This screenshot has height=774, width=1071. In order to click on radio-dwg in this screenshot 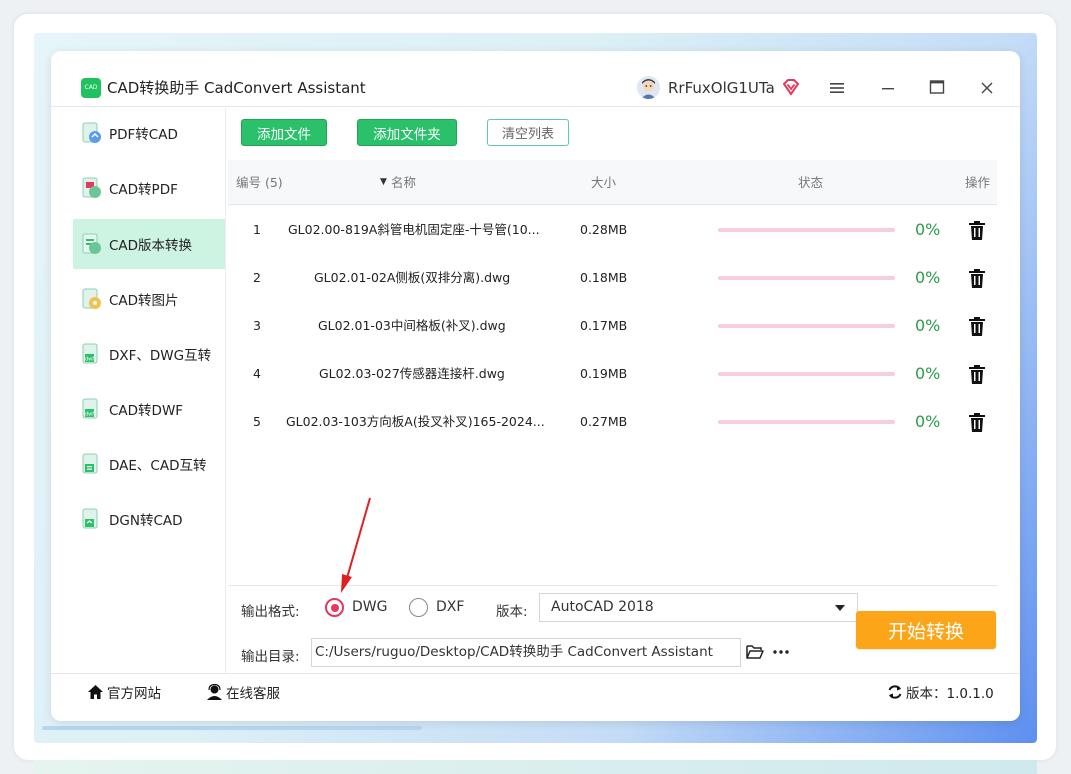, I will do `click(334, 607)`.